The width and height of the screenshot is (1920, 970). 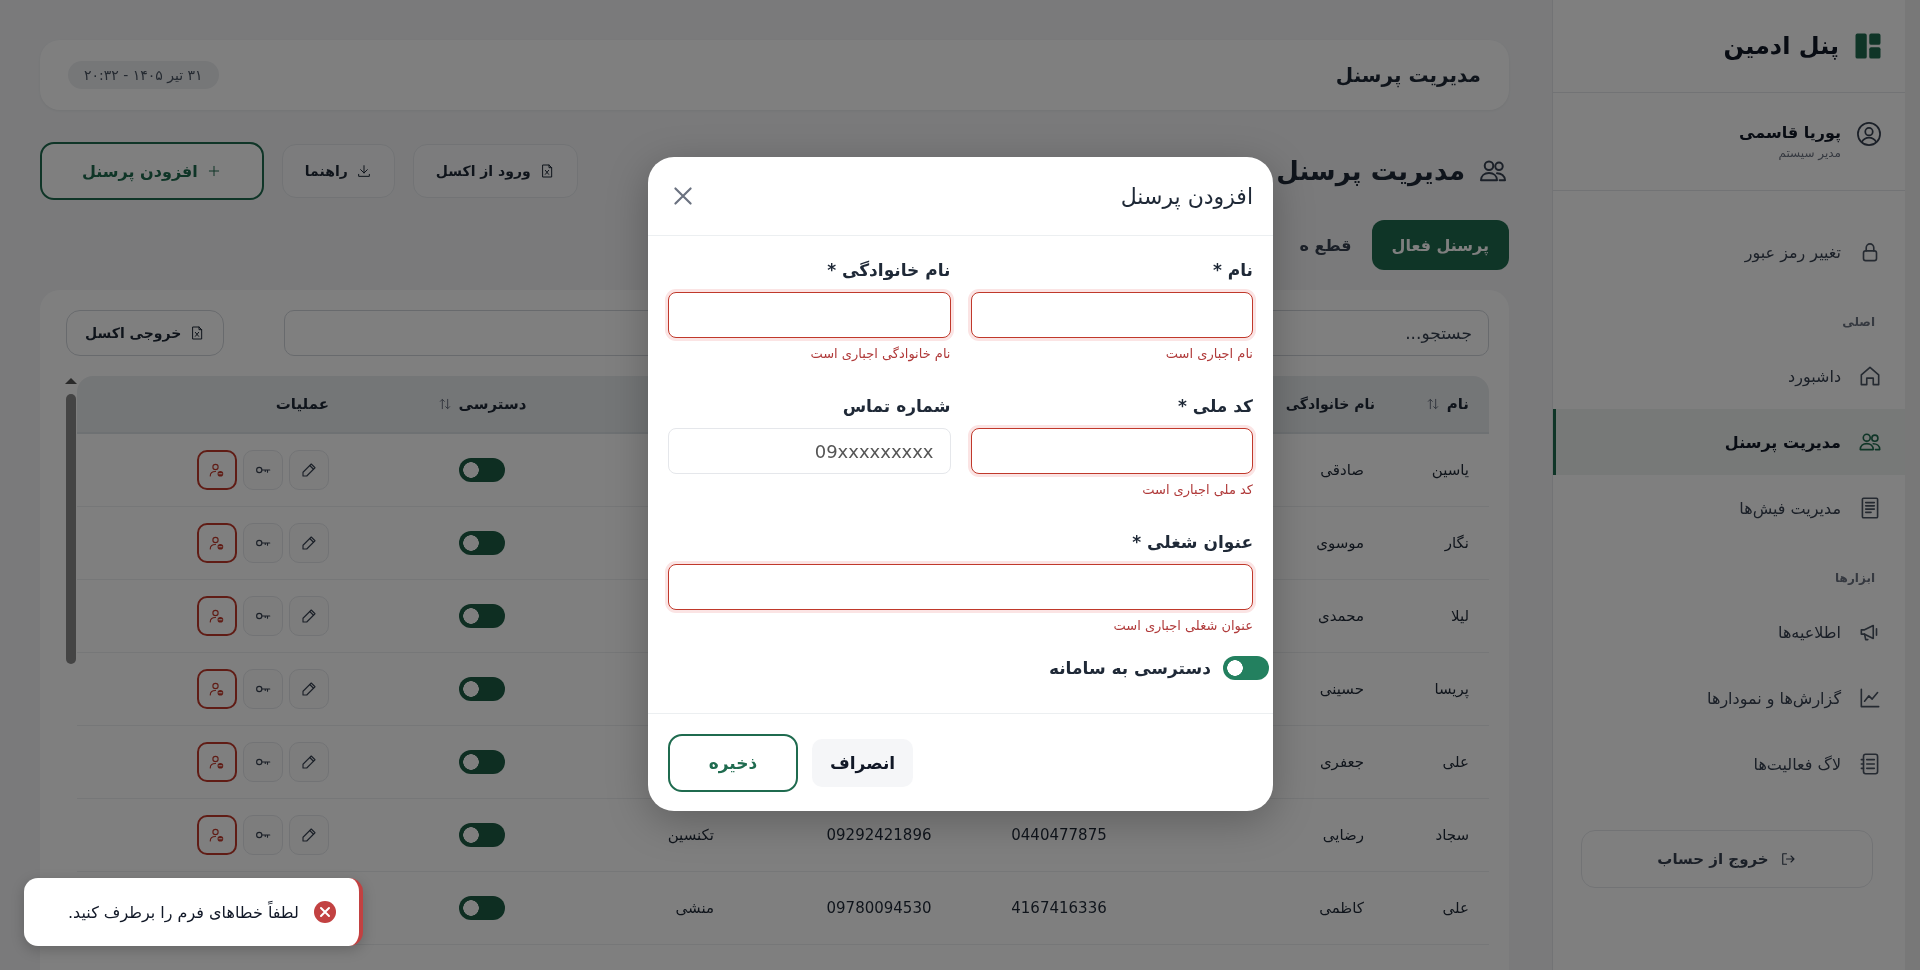 What do you see at coordinates (1192, 542) in the screenshot?
I see `field-label: عنوان شغلی *` at bounding box center [1192, 542].